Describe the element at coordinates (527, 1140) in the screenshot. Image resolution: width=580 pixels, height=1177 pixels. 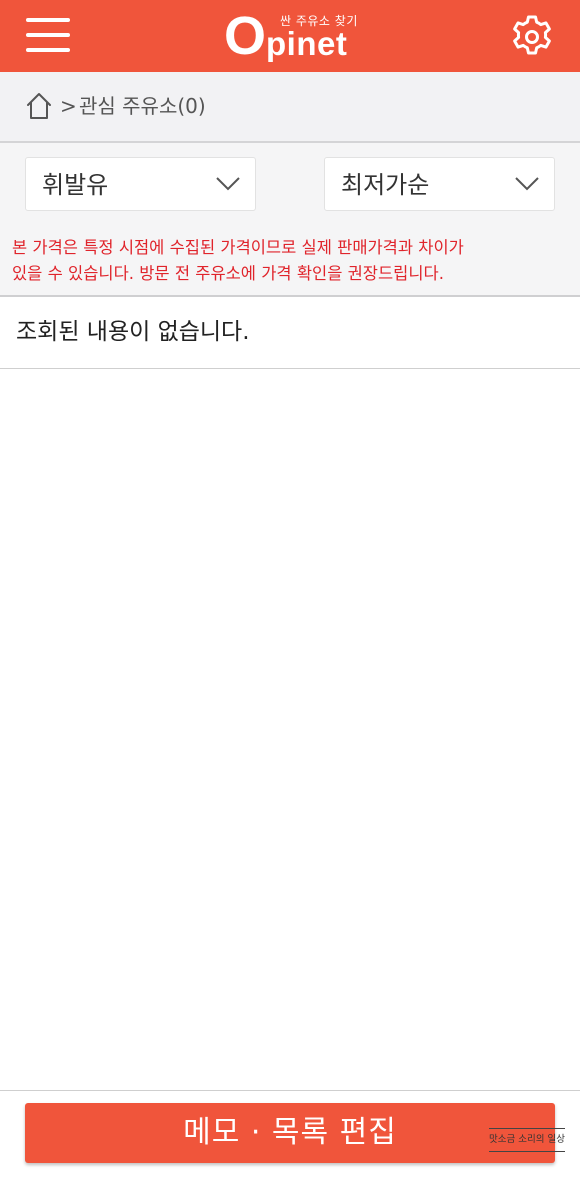
I see `watermark: 맛소금 소리의 일상` at that location.